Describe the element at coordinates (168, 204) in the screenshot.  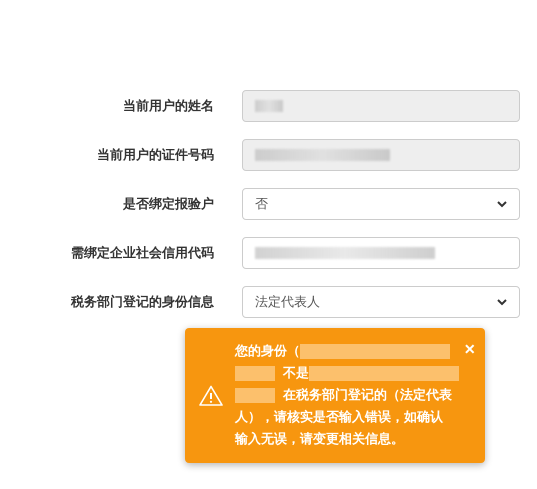
I see `field-label: 是否绑定报验户` at that location.